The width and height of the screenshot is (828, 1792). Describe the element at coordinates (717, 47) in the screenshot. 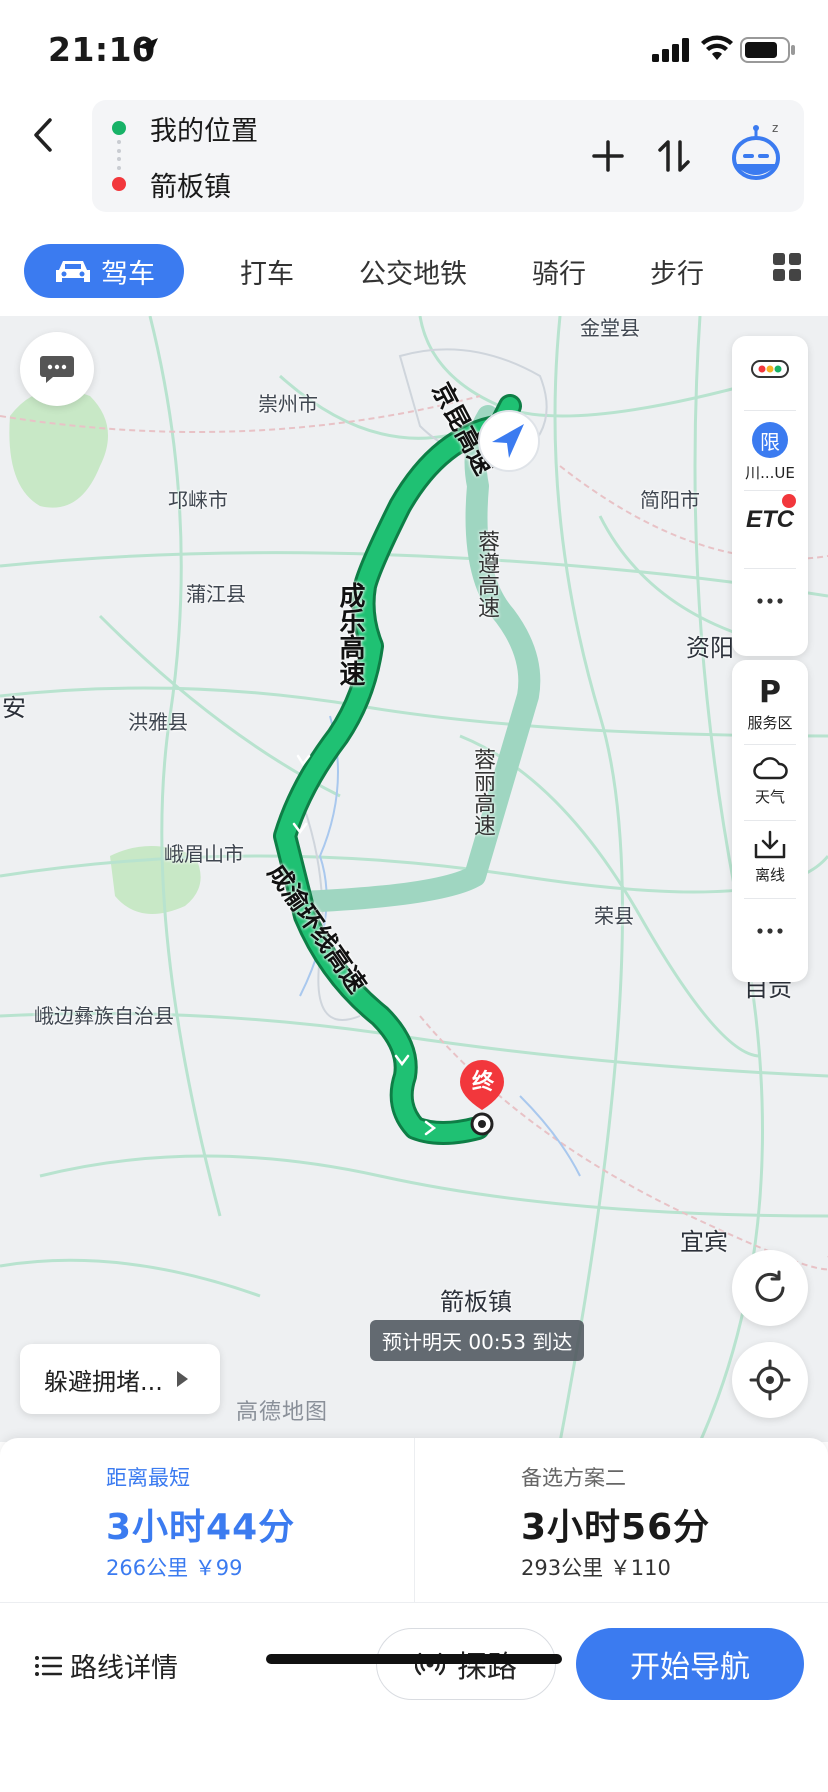

I see `wifi-icon` at that location.